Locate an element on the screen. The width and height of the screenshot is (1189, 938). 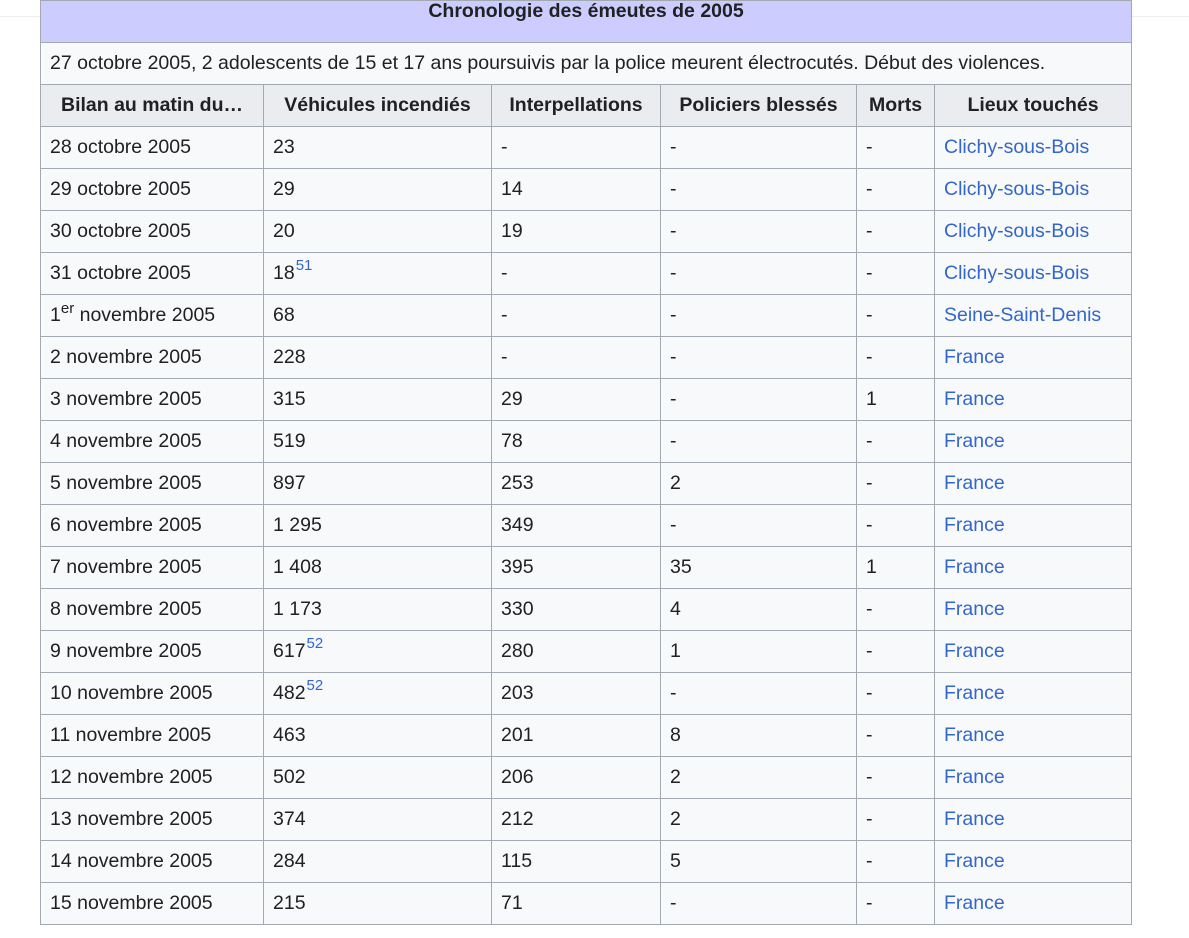
cell-interpellations: 206 is located at coordinates (576, 777).